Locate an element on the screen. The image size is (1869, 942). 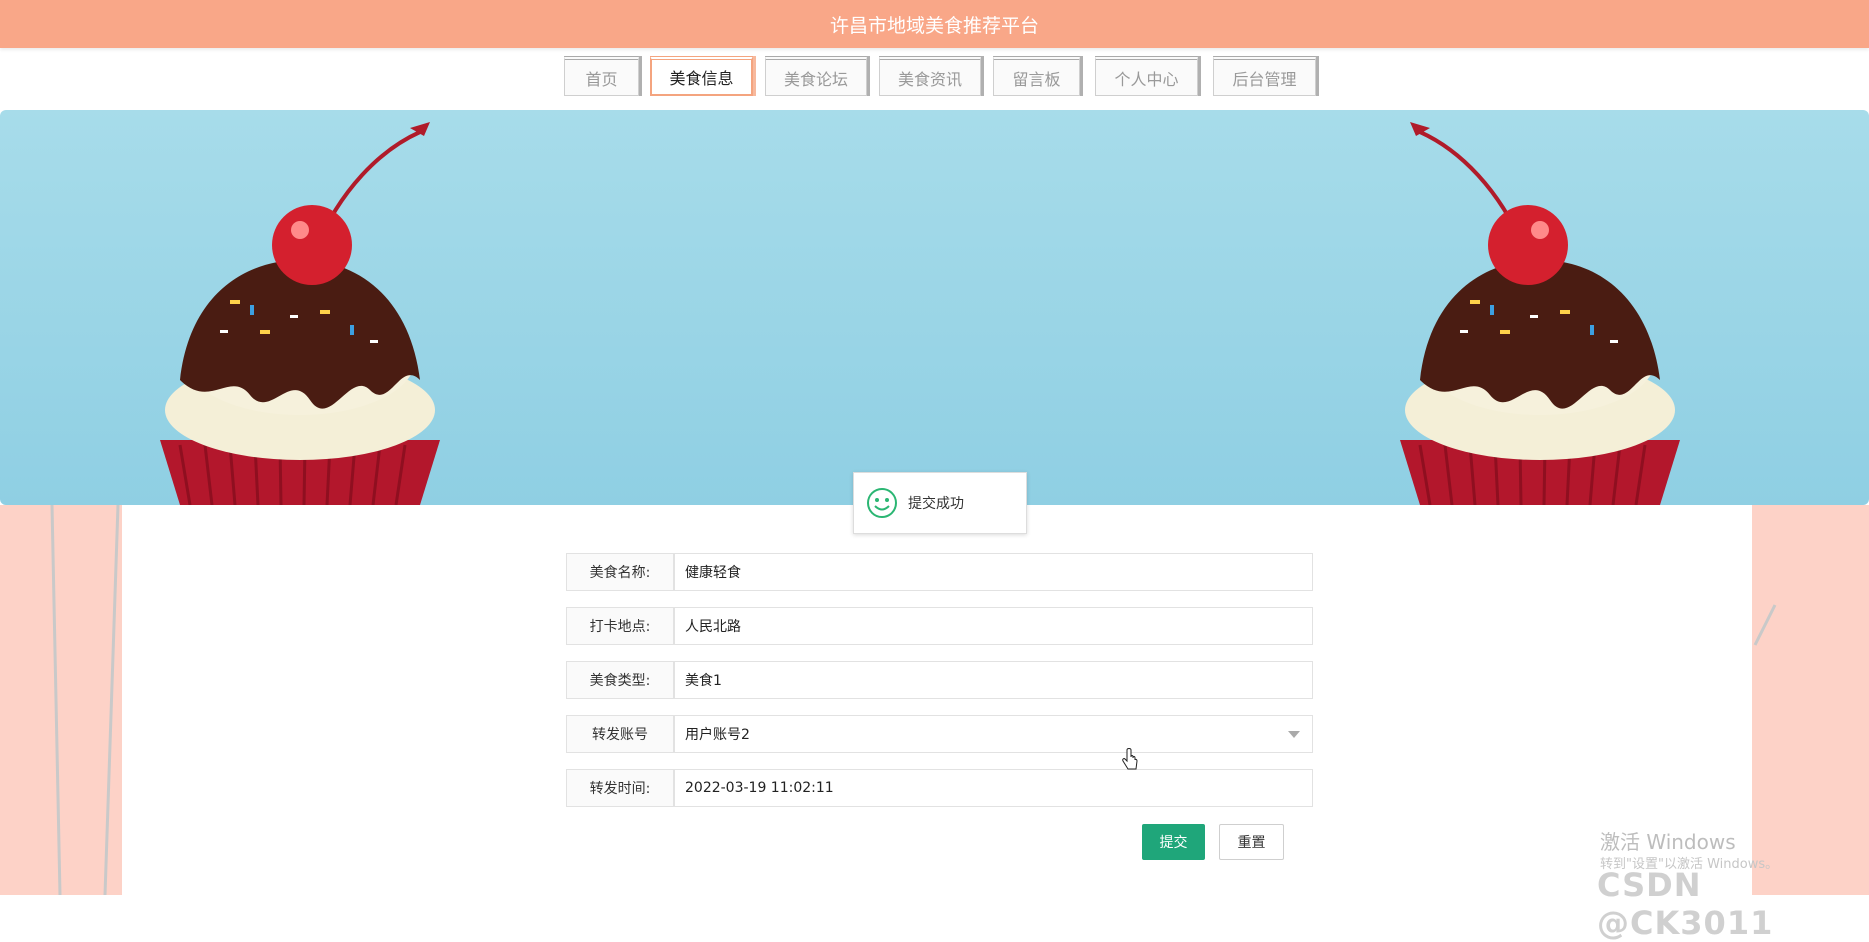
forward-account-value: 用户账号2 is located at coordinates (717, 735).